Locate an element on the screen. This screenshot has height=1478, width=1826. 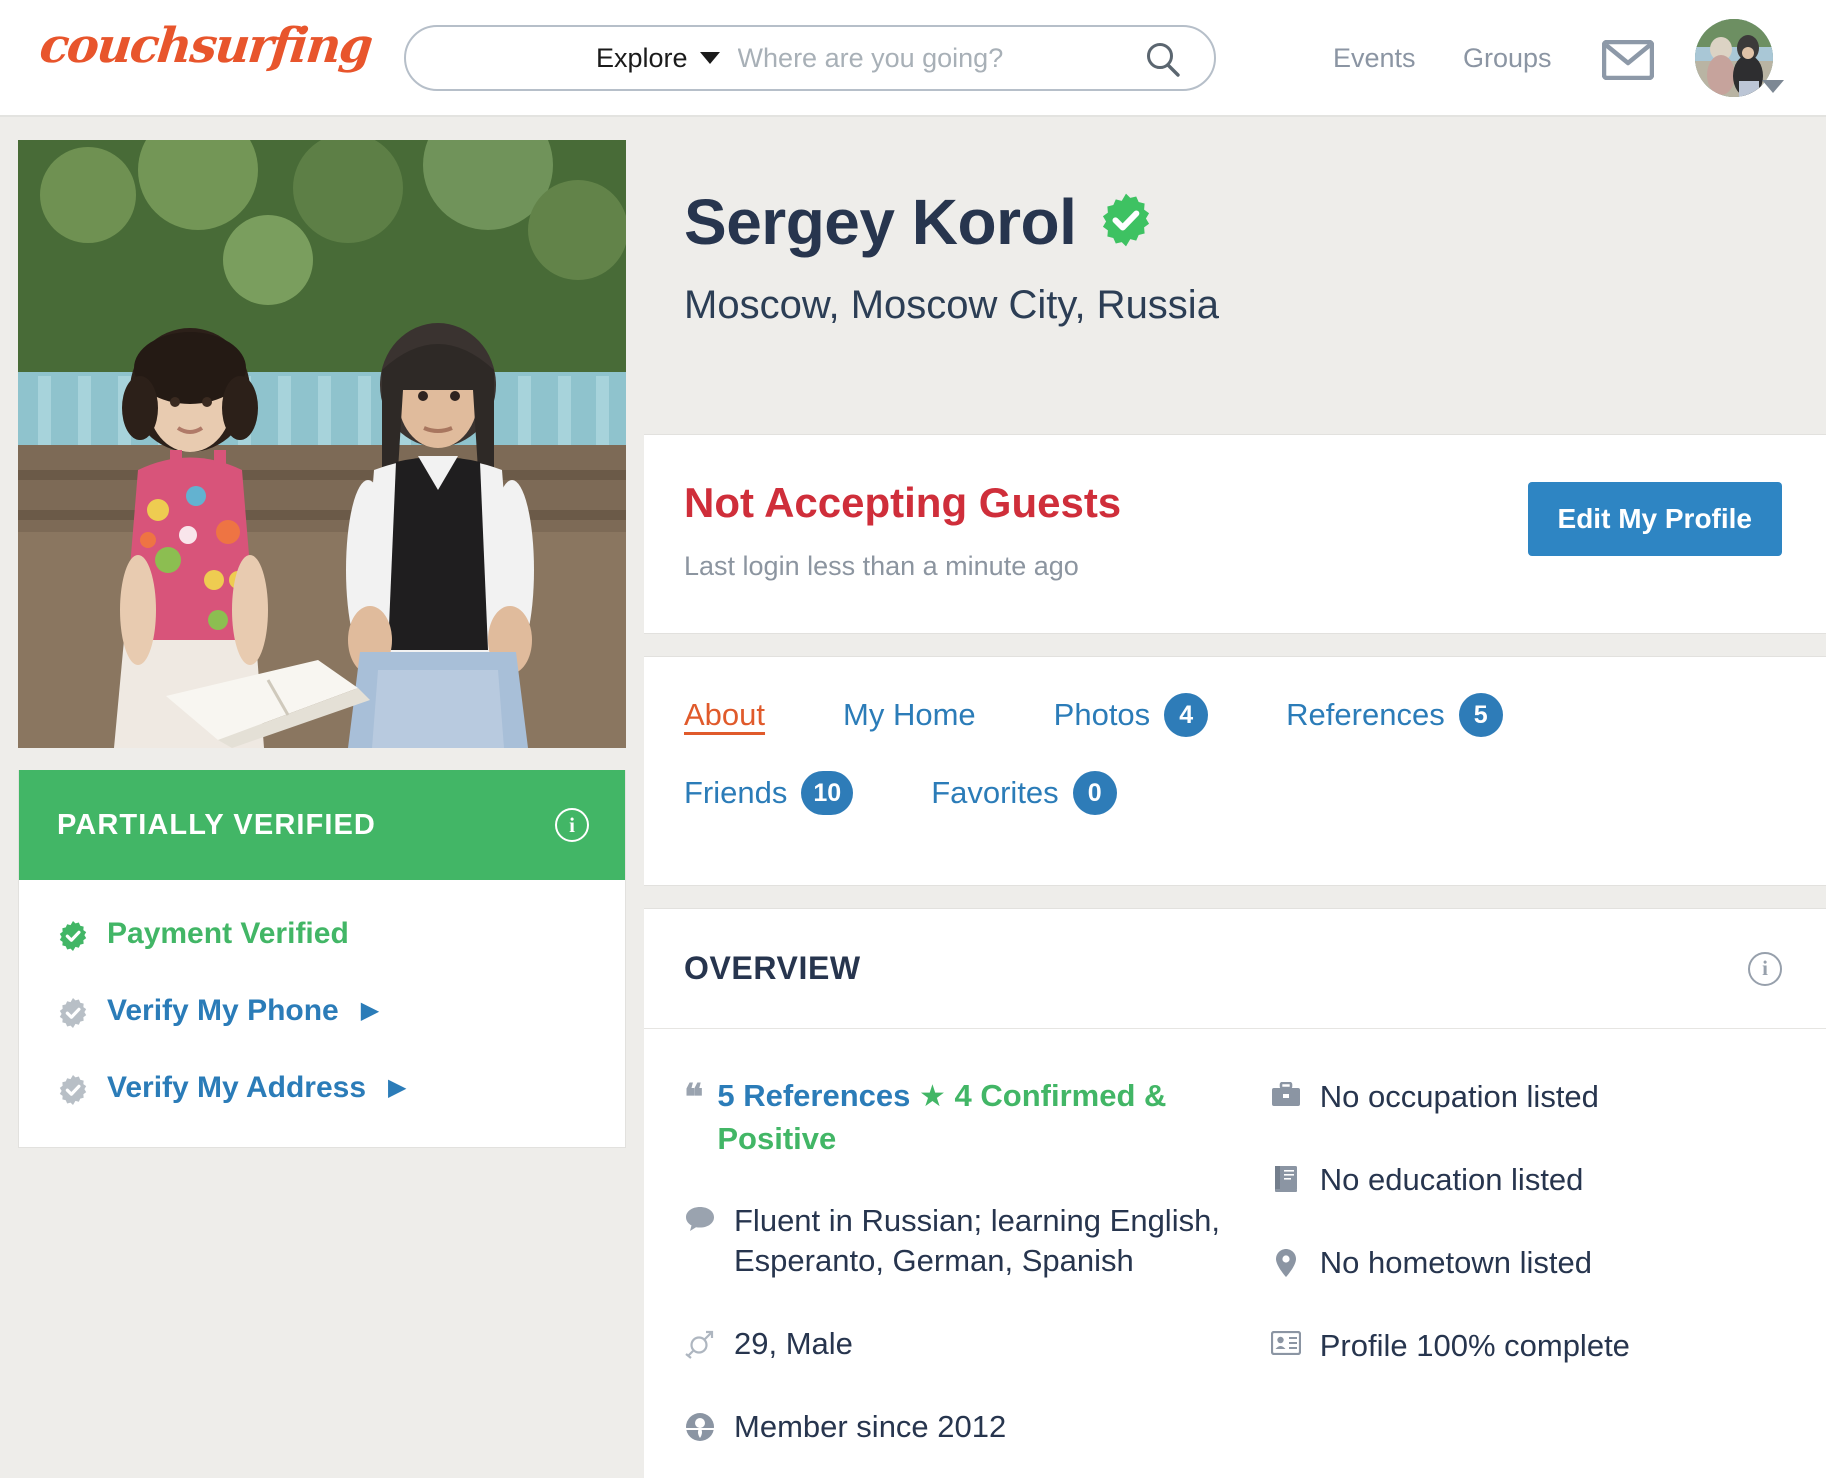
references-count-link: 5 References is located at coordinates (813, 1095).